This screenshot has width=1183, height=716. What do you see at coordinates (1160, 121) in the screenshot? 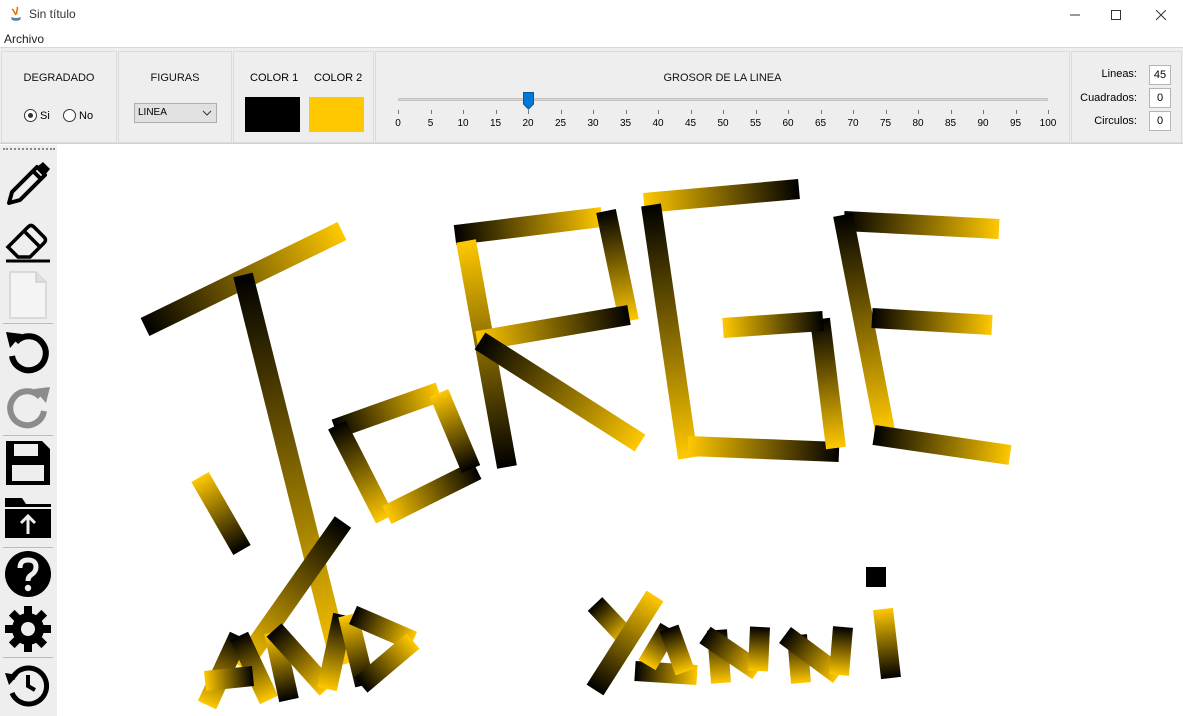
I see `circulos-count: 0` at bounding box center [1160, 121].